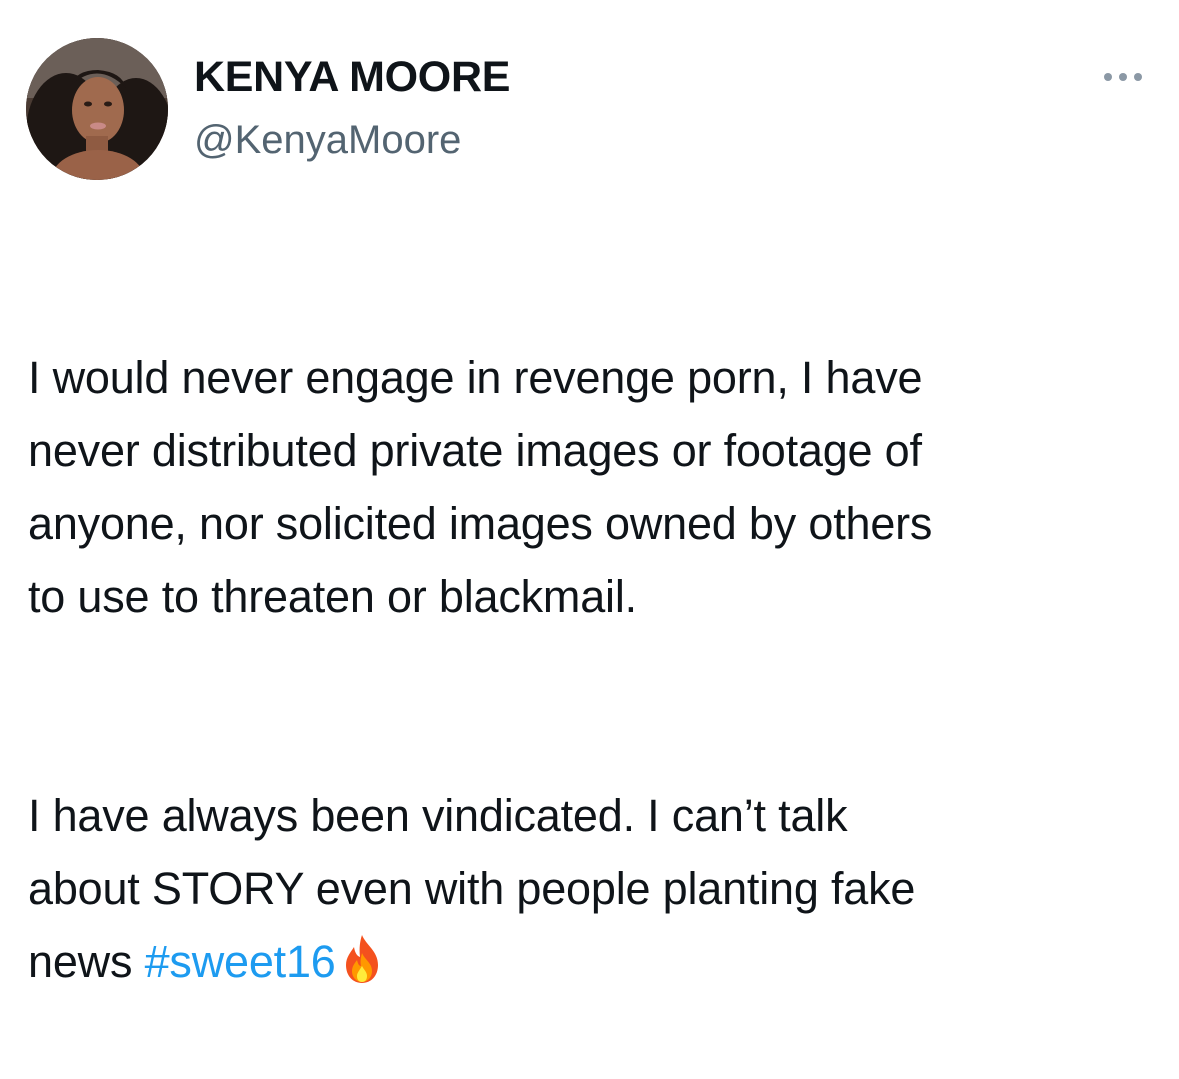 This screenshot has height=1079, width=1179. I want to click on ellipsis-icon, so click(1123, 77).